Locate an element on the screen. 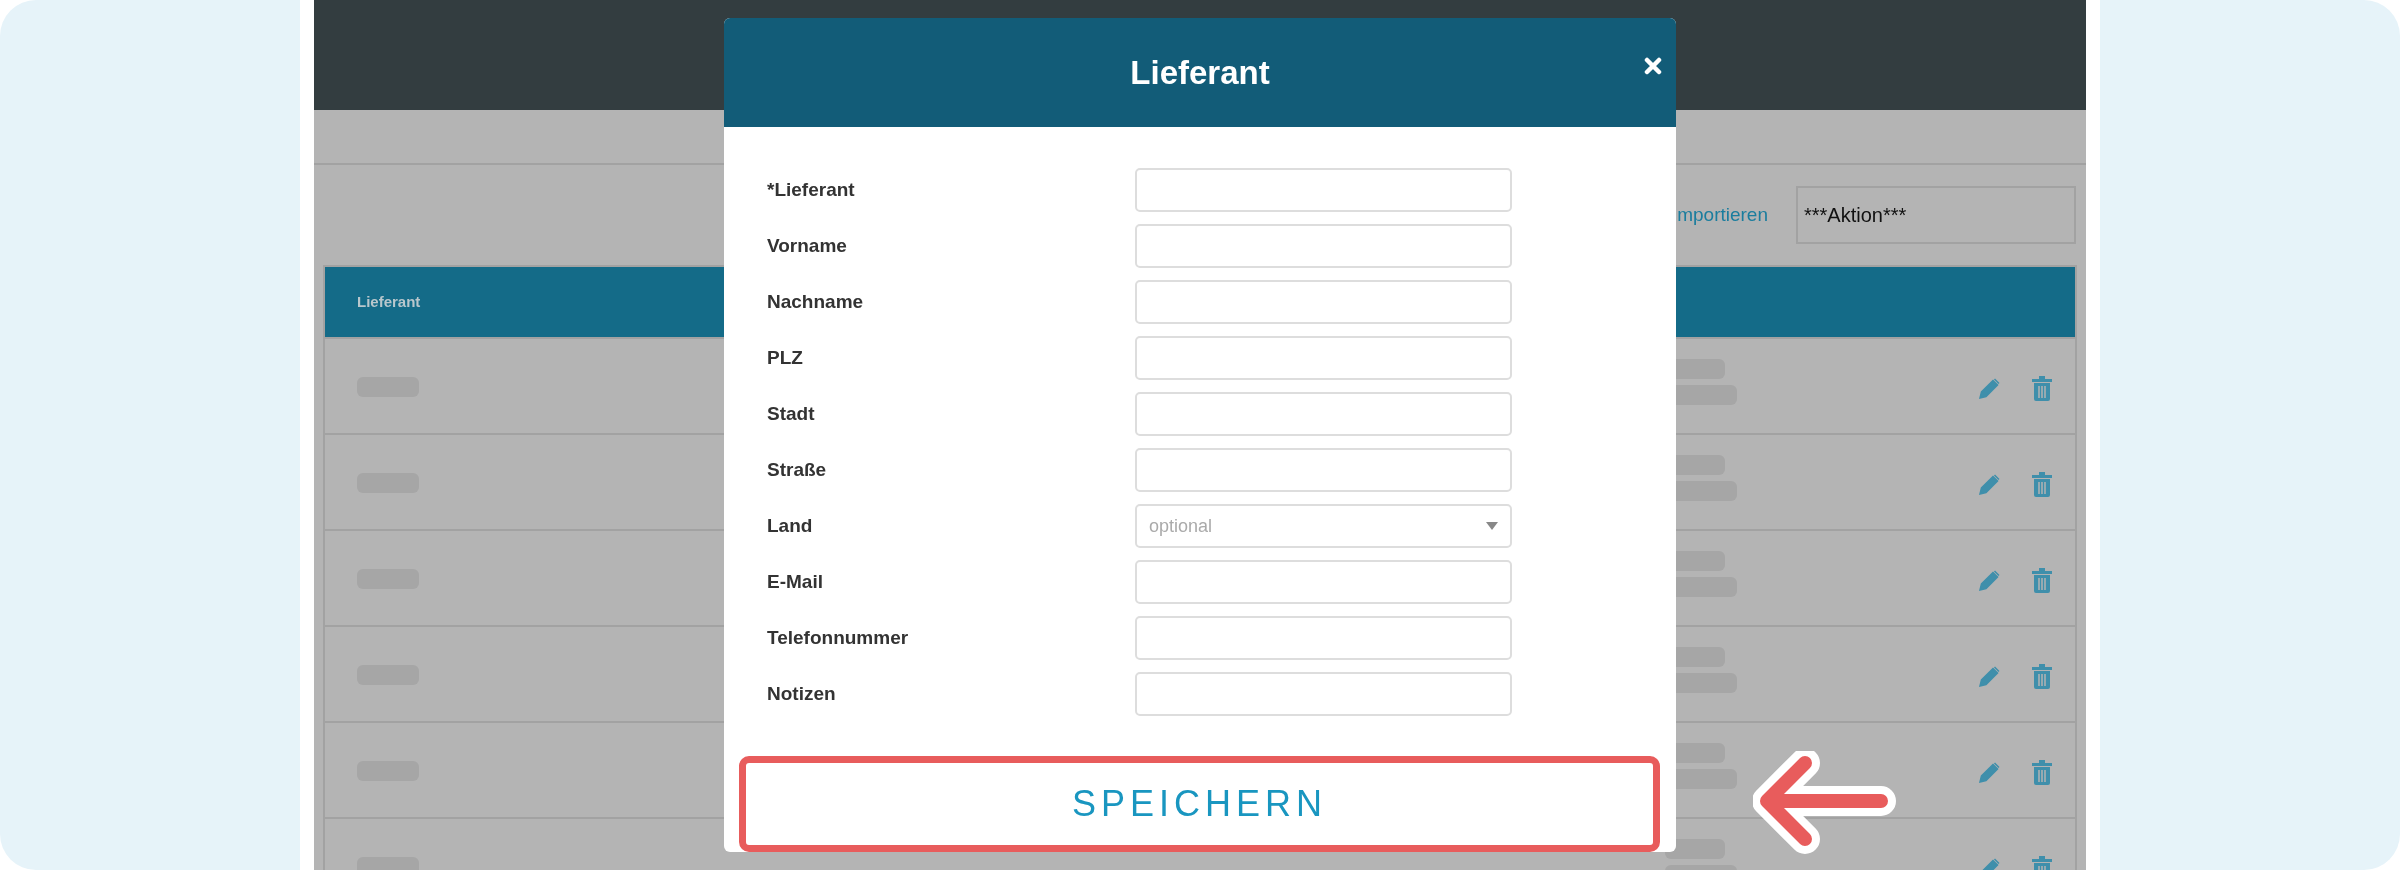 This screenshot has width=2400, height=870. dropdown-field: optional is located at coordinates (1323, 526).